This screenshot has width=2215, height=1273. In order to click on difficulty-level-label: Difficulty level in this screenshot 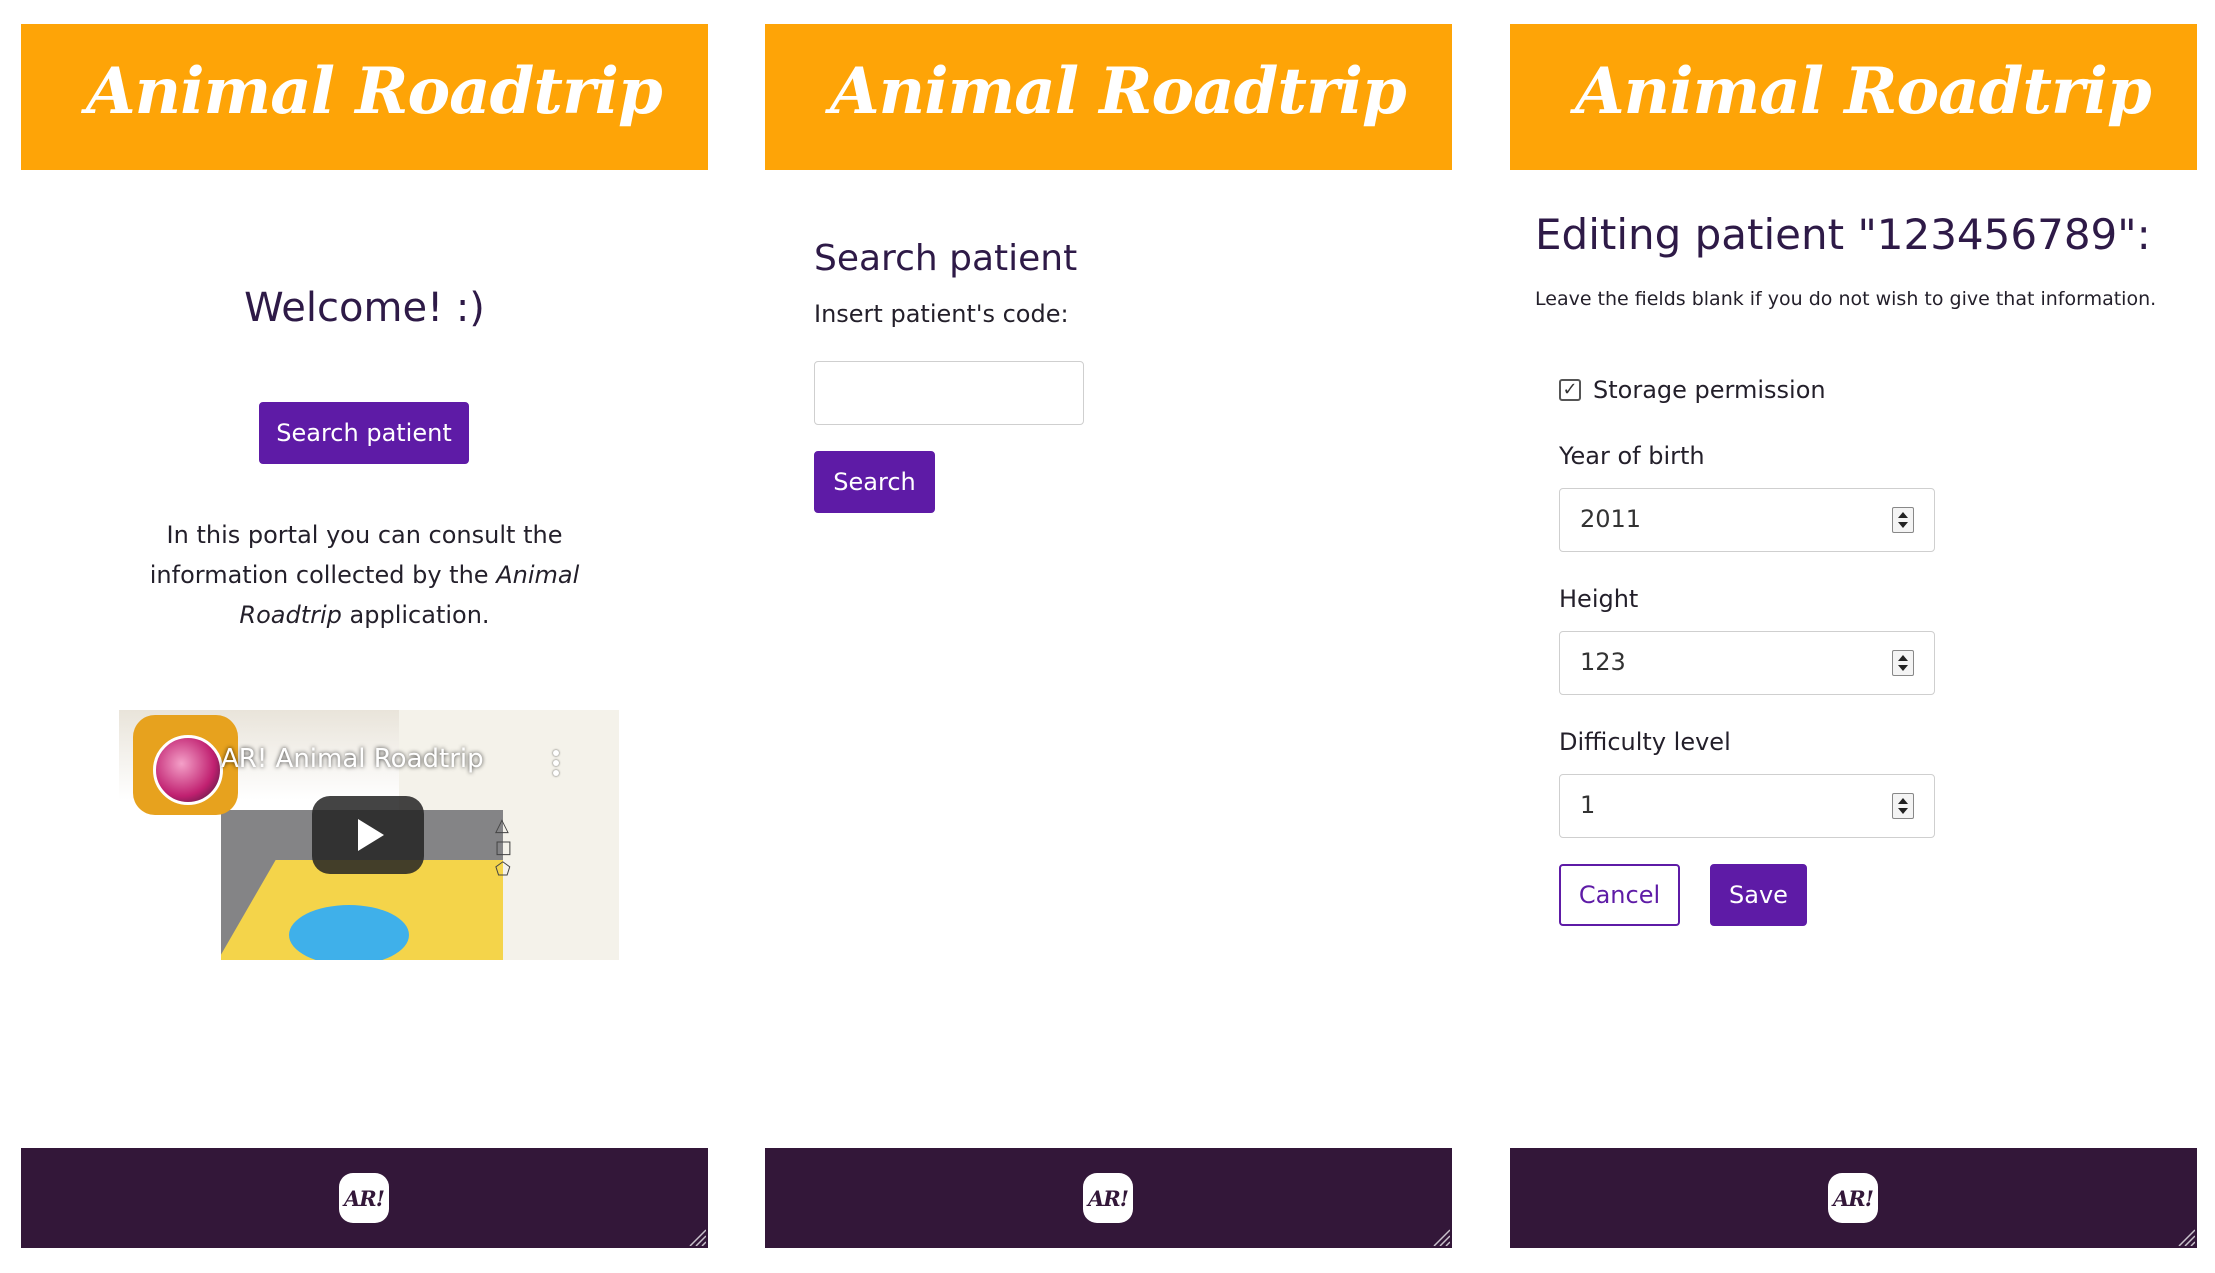, I will do `click(1645, 742)`.